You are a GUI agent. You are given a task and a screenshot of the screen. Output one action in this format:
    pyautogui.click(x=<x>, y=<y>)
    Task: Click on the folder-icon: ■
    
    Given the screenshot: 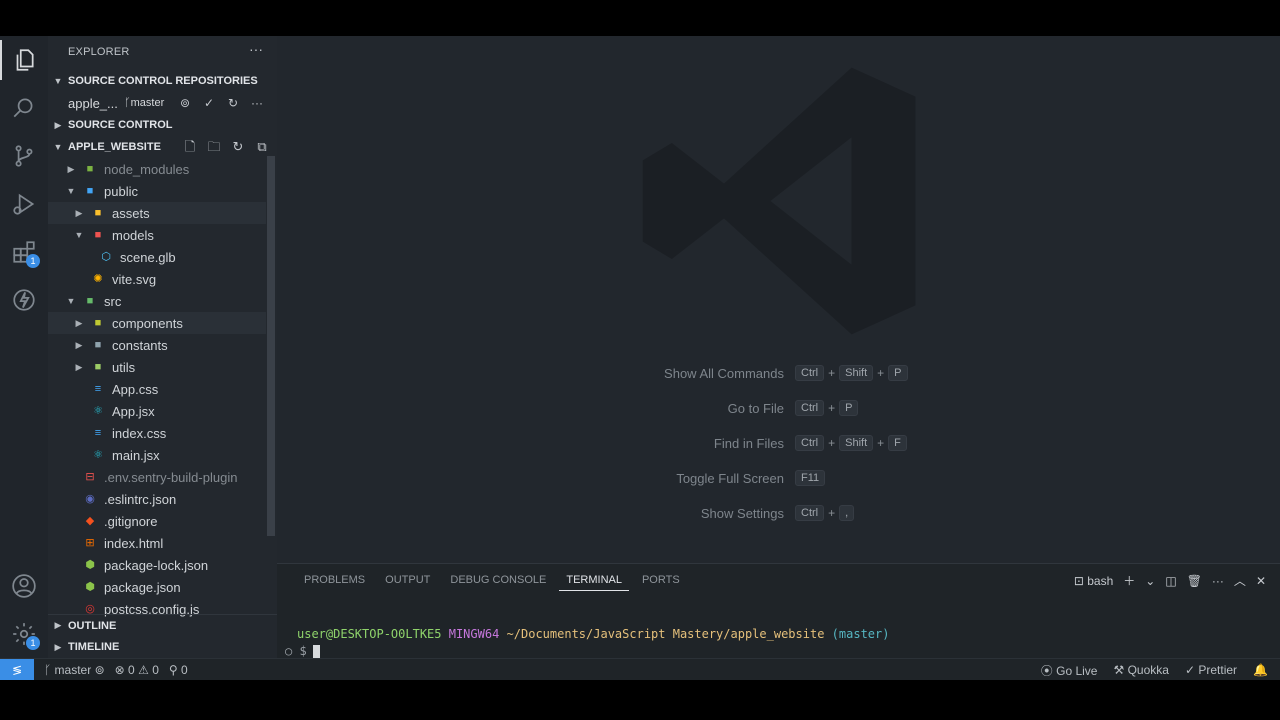 What is the action you would take?
    pyautogui.click(x=98, y=367)
    